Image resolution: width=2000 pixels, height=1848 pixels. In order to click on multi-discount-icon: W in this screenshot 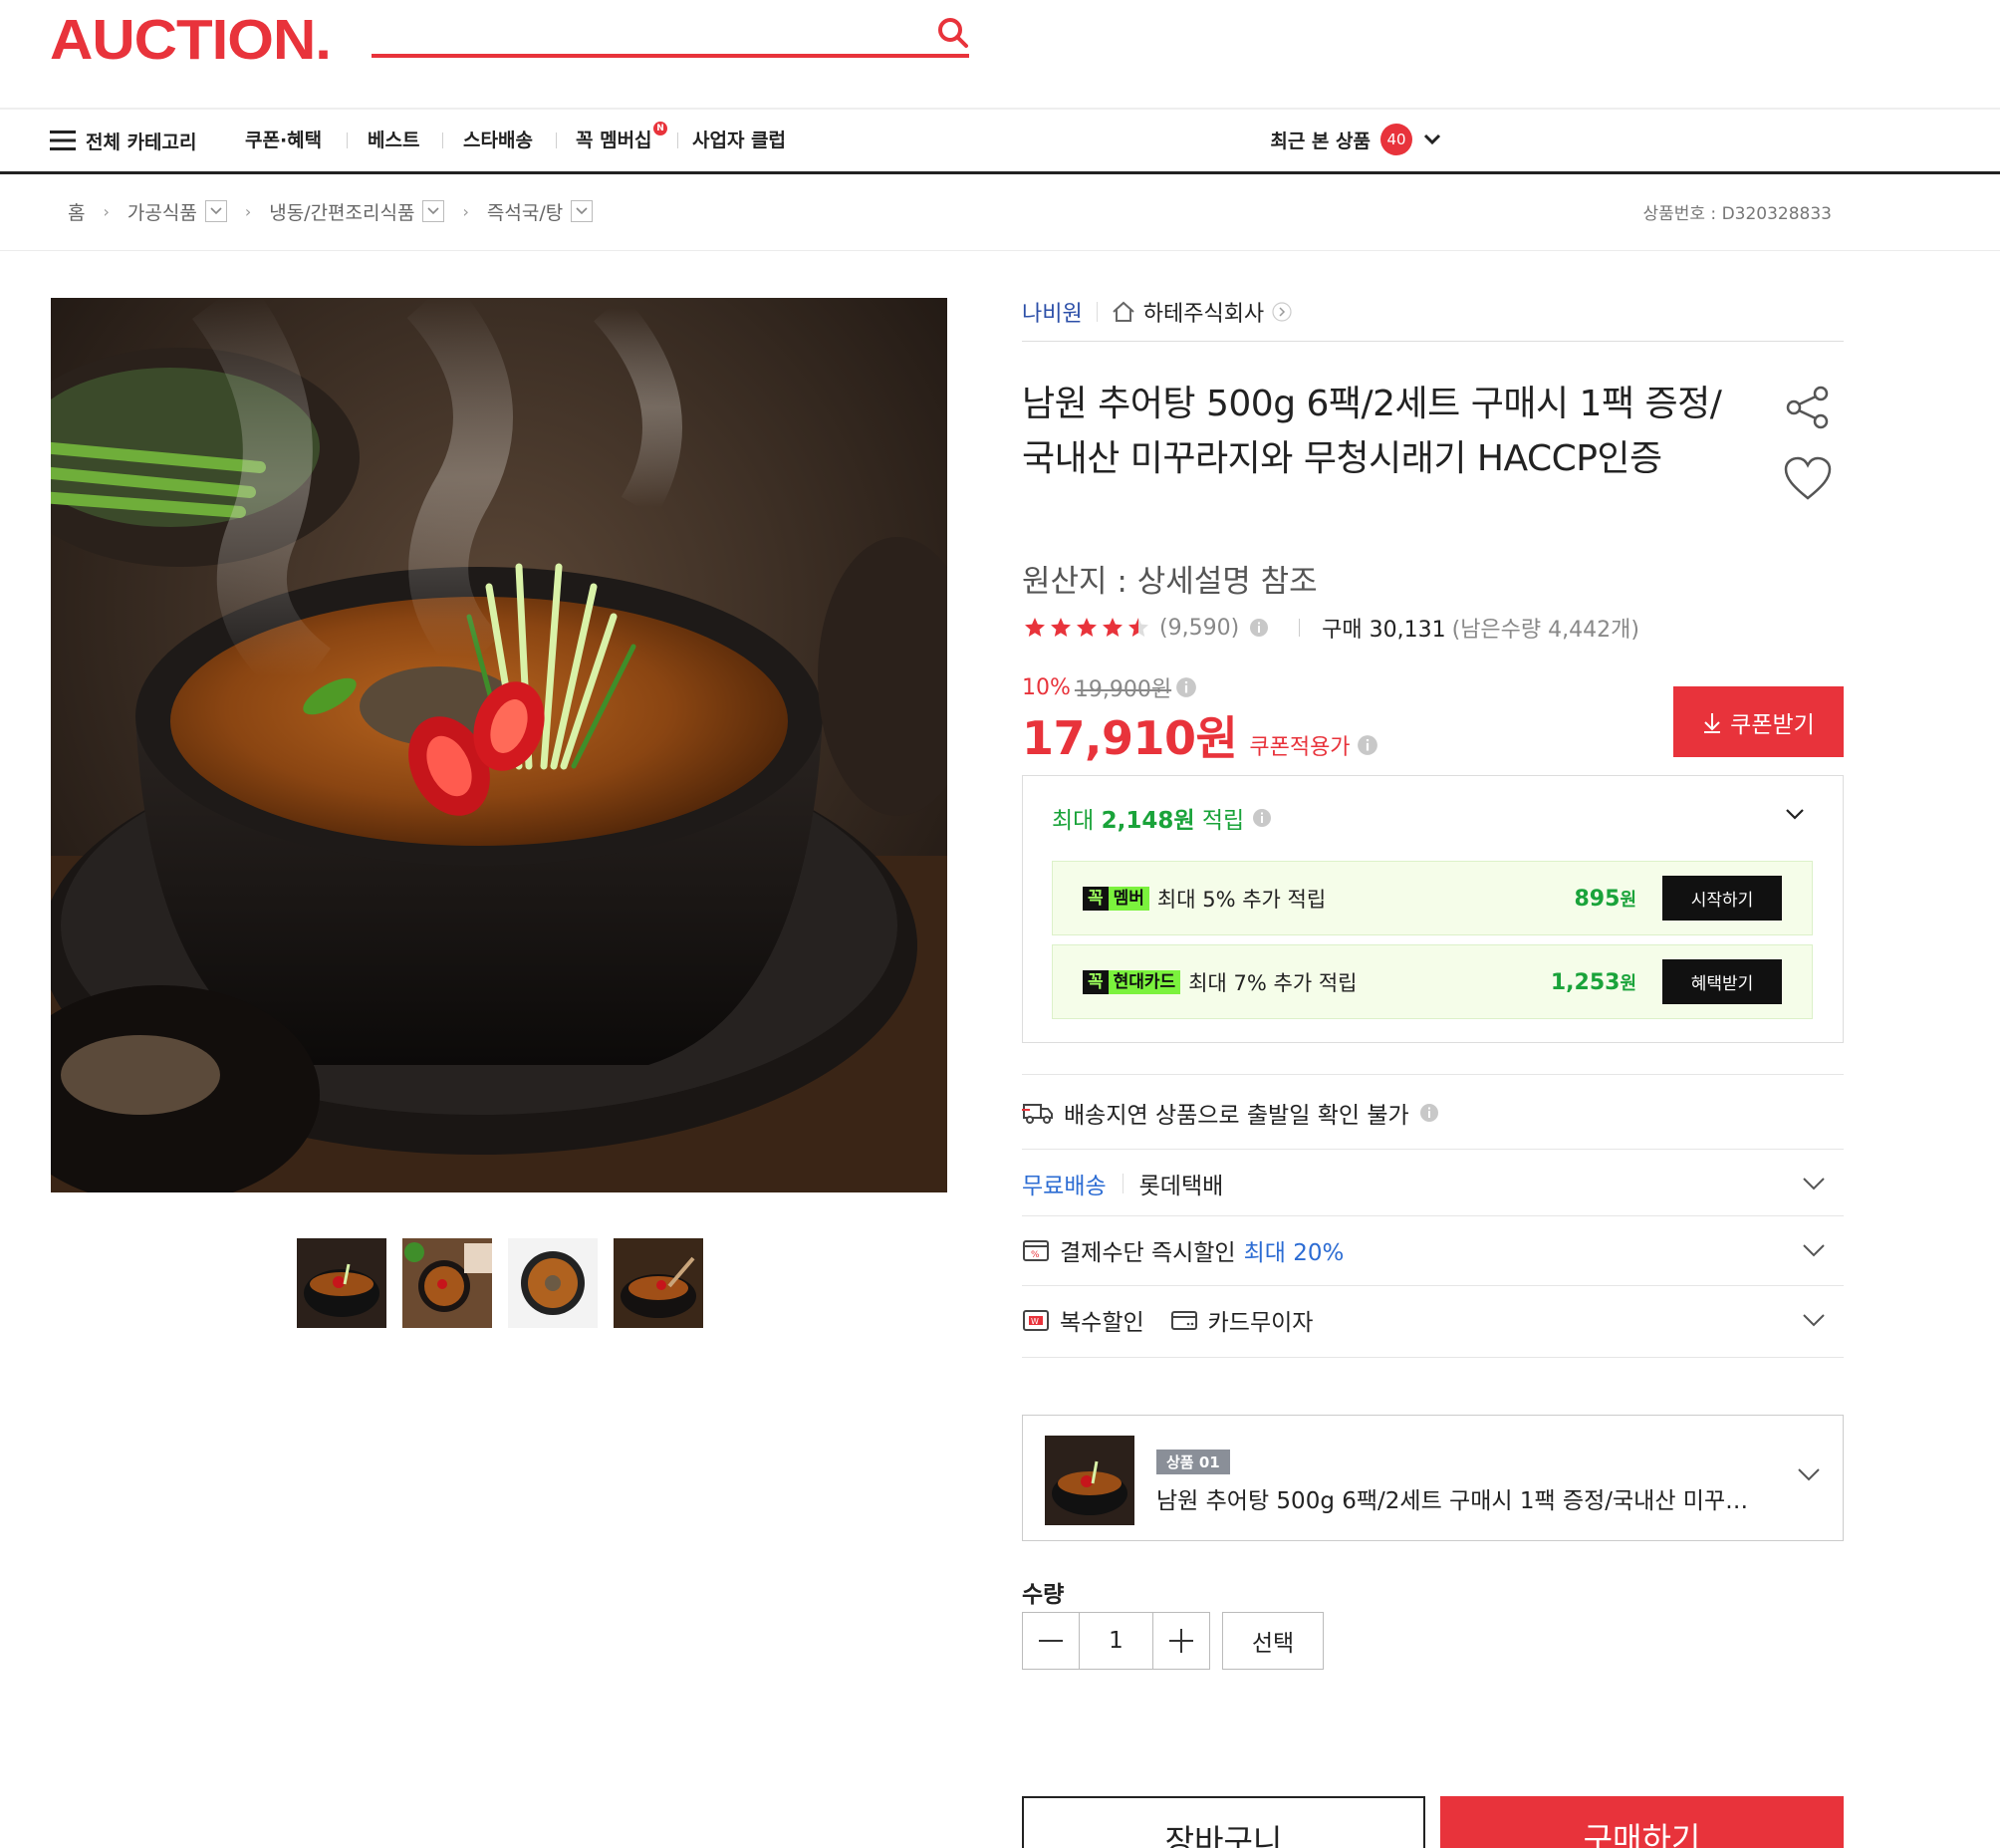, I will do `click(1036, 1320)`.